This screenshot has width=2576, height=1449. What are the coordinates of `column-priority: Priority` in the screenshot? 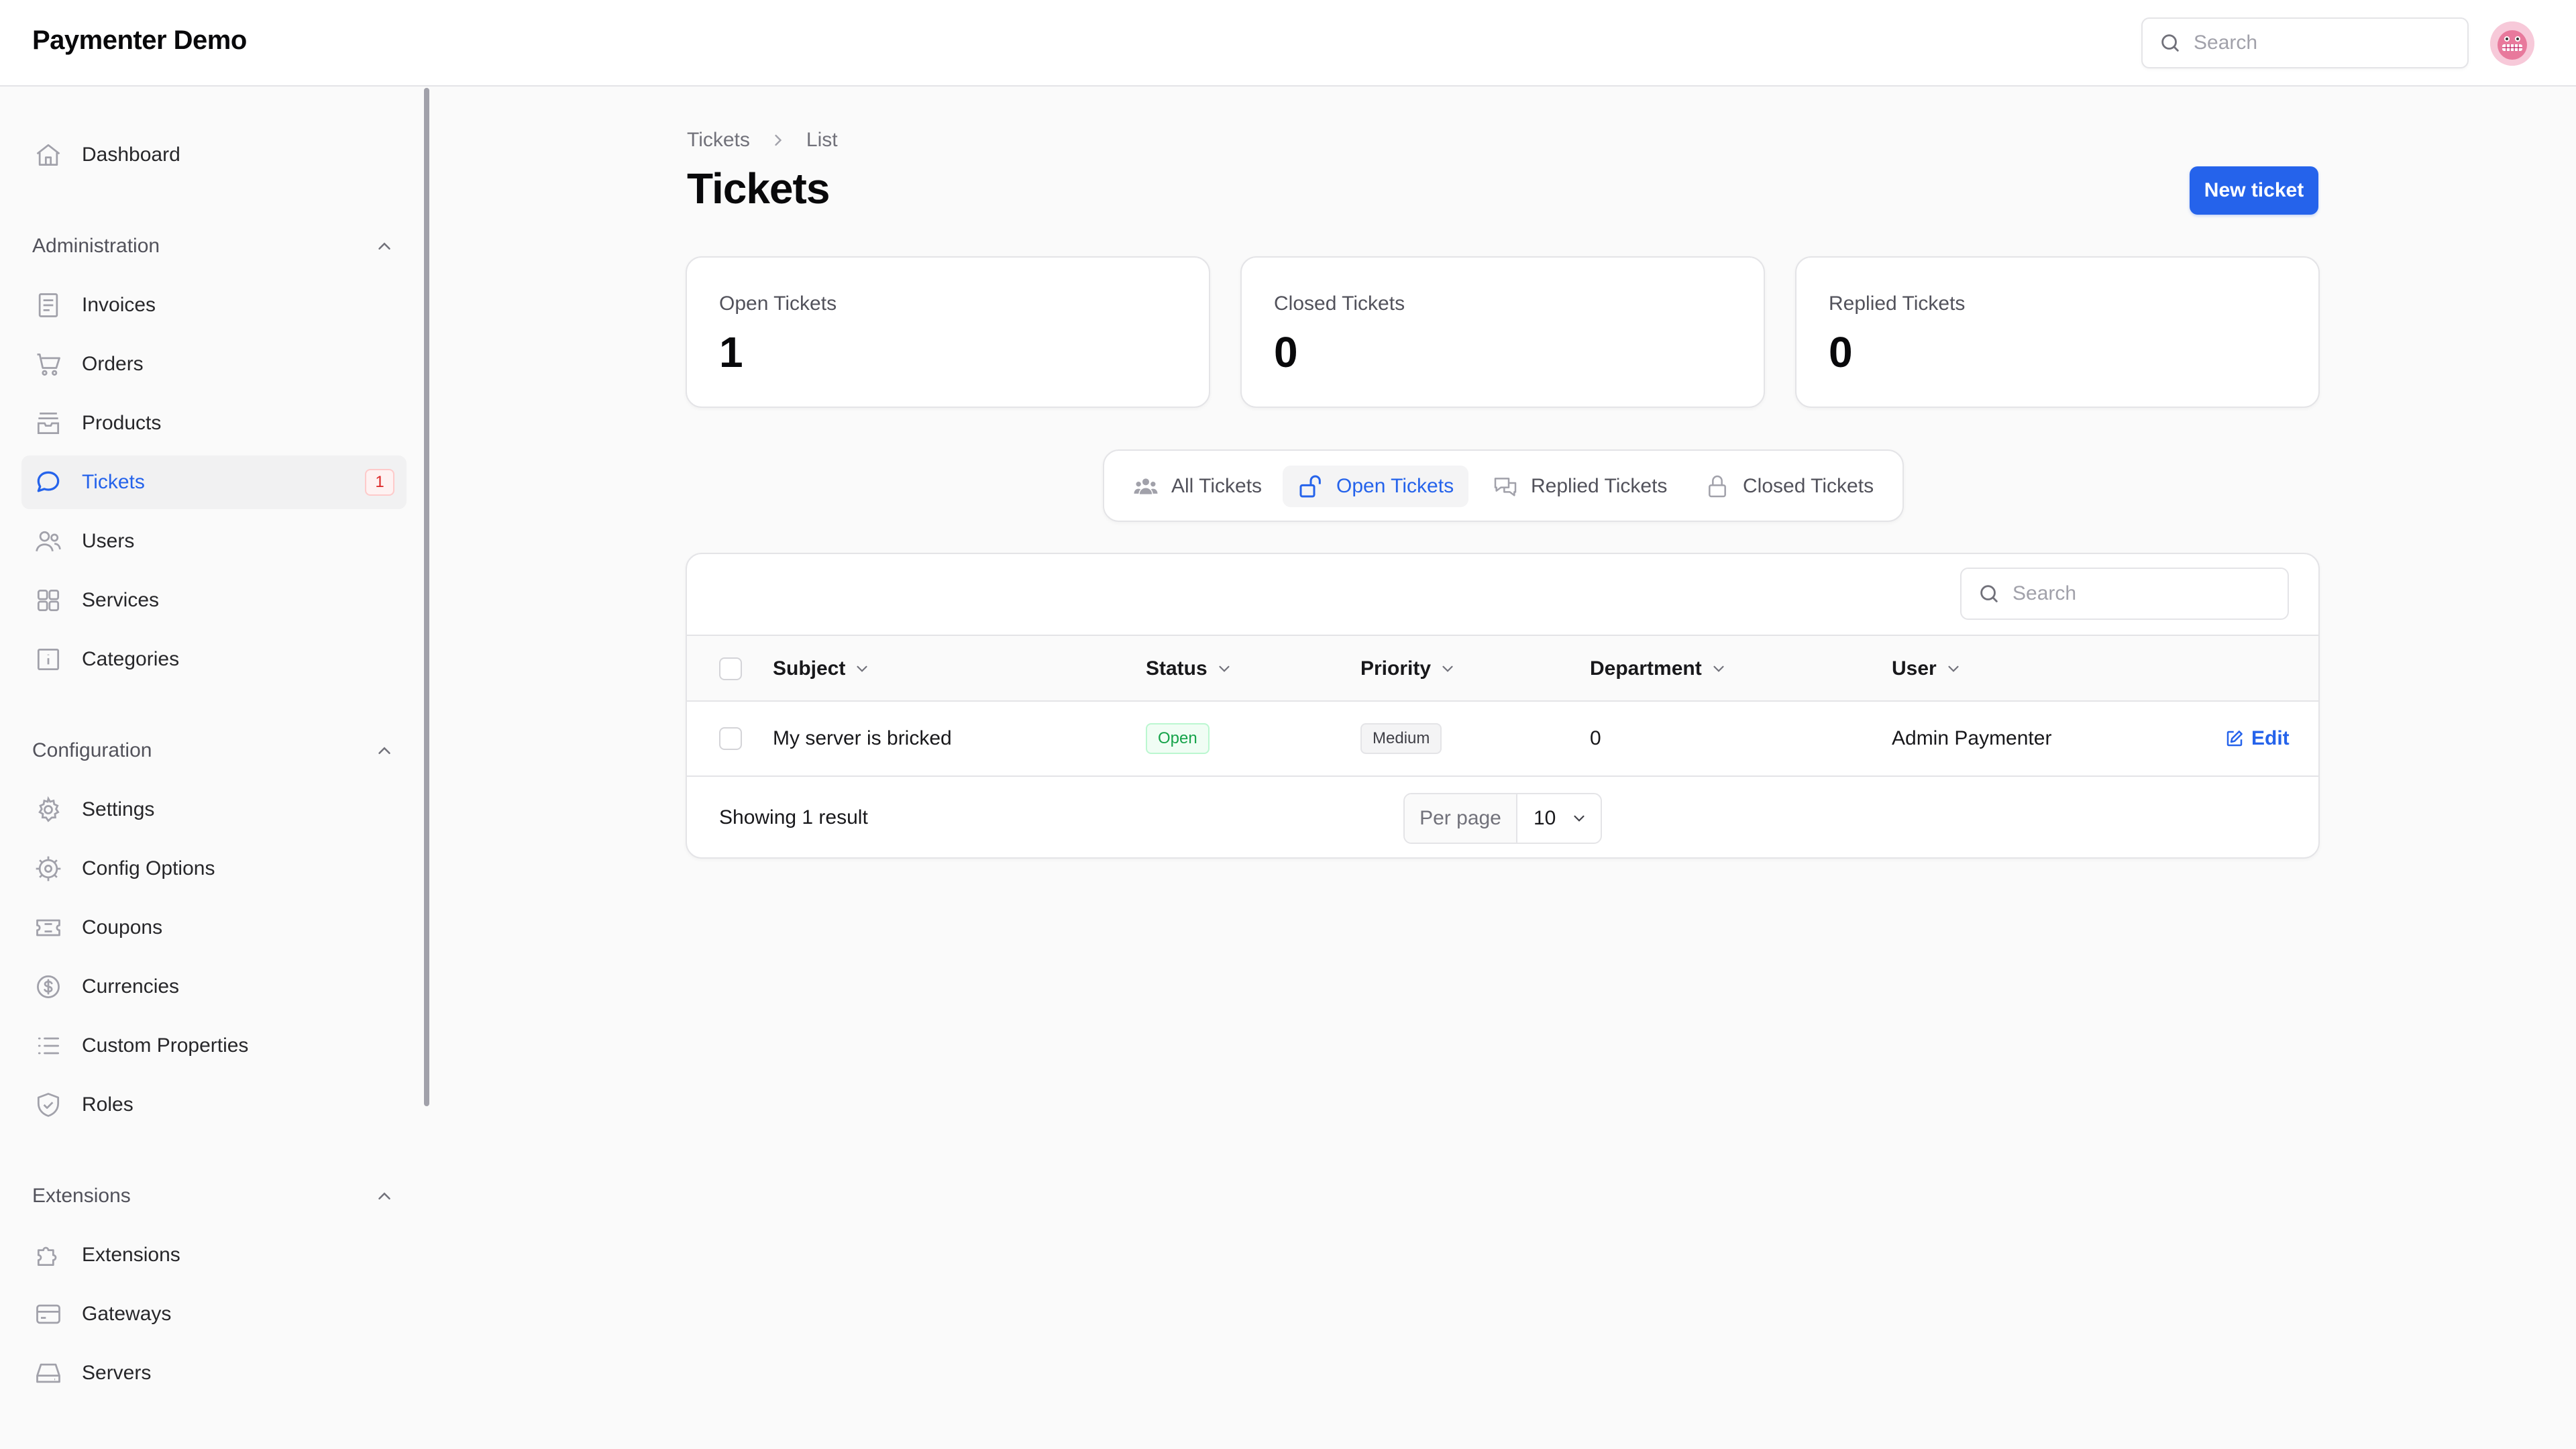 It's located at (1408, 669).